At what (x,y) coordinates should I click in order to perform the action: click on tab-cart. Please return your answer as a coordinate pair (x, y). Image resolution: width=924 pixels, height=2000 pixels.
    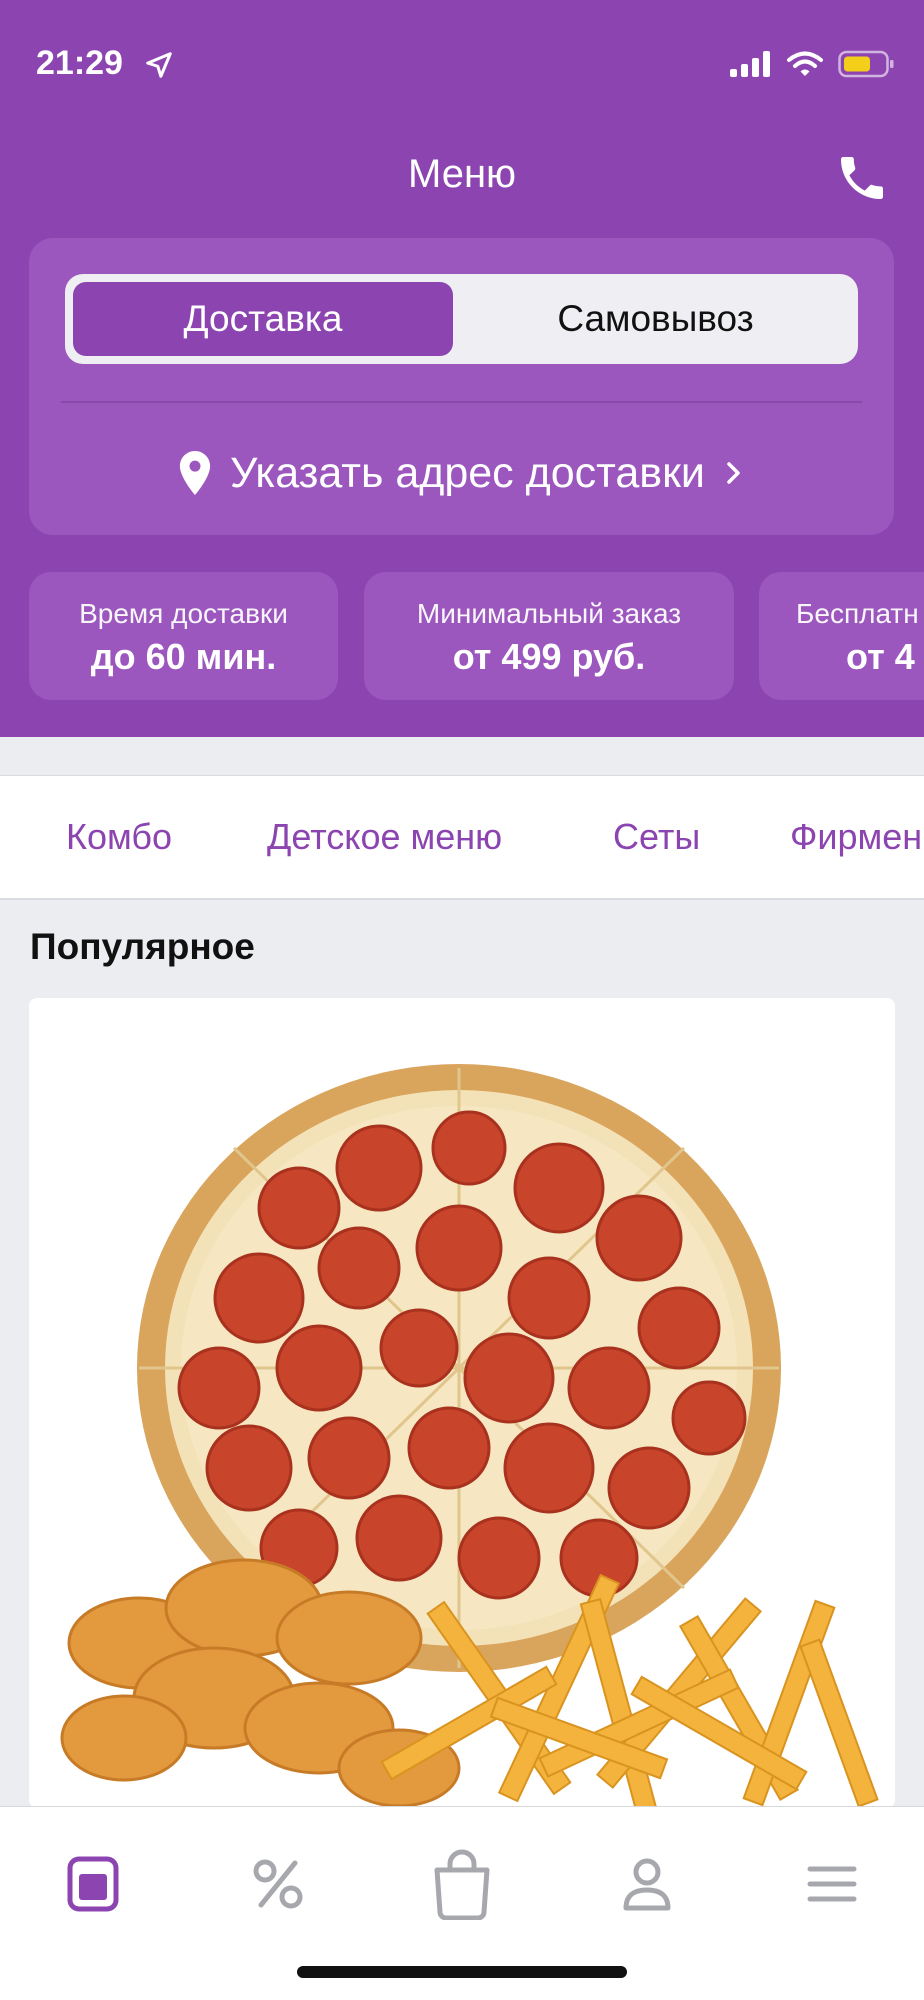
    Looking at the image, I should click on (462, 1884).